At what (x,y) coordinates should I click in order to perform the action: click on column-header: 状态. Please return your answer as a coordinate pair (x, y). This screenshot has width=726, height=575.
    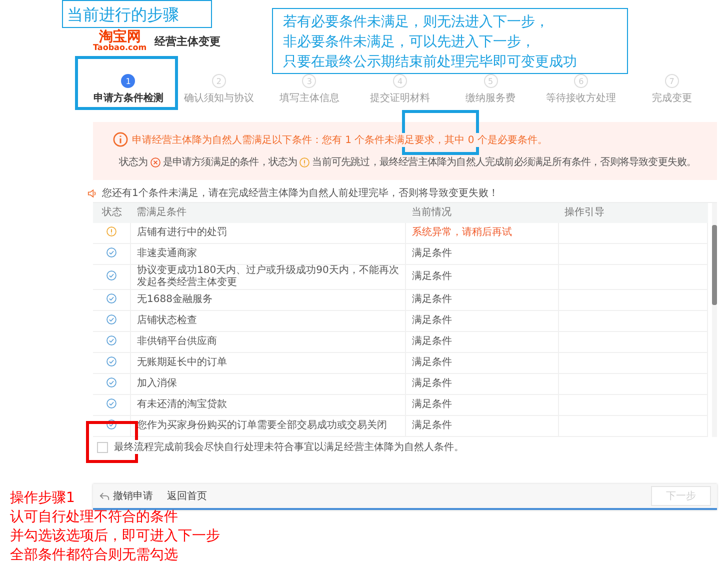
    Looking at the image, I should click on (112, 212).